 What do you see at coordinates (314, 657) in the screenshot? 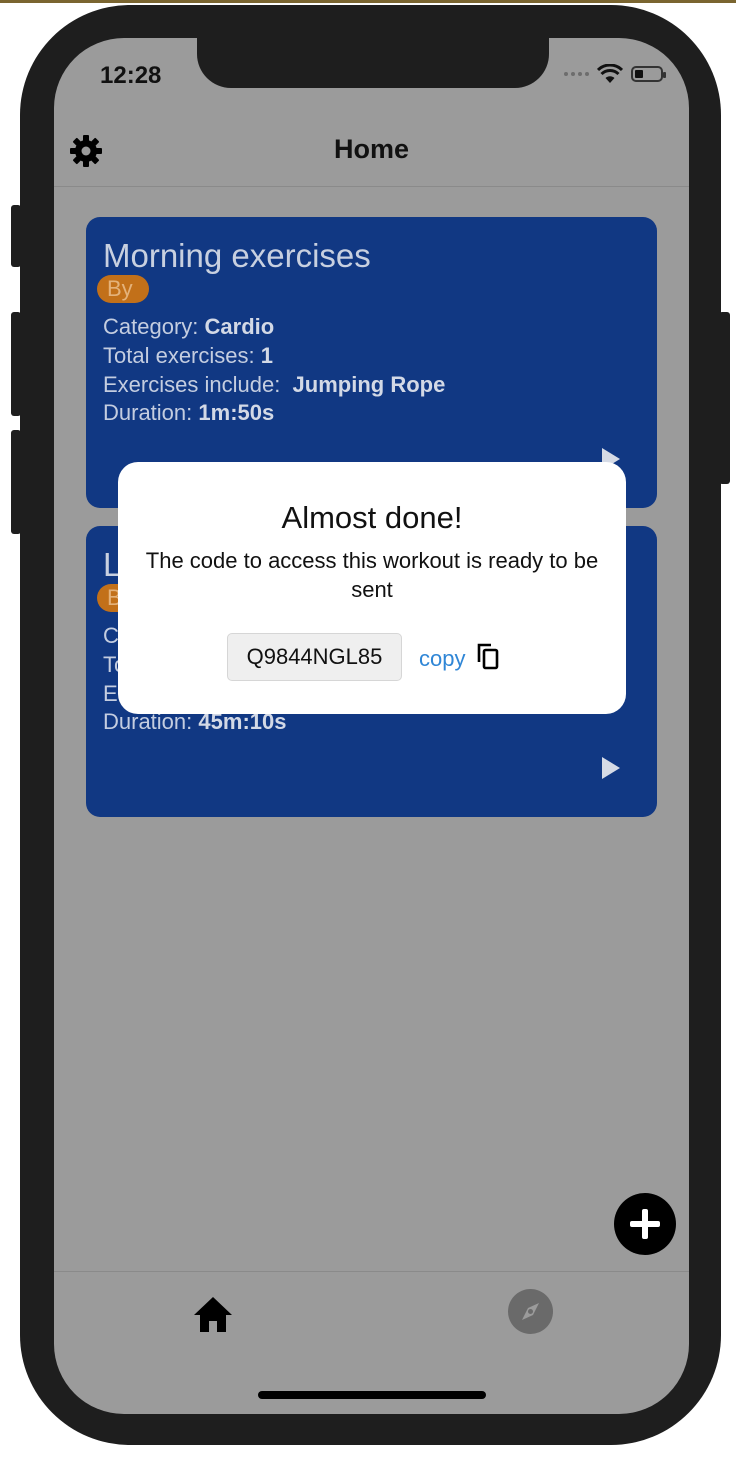
I see `access-code-field: Q9844NGL85` at bounding box center [314, 657].